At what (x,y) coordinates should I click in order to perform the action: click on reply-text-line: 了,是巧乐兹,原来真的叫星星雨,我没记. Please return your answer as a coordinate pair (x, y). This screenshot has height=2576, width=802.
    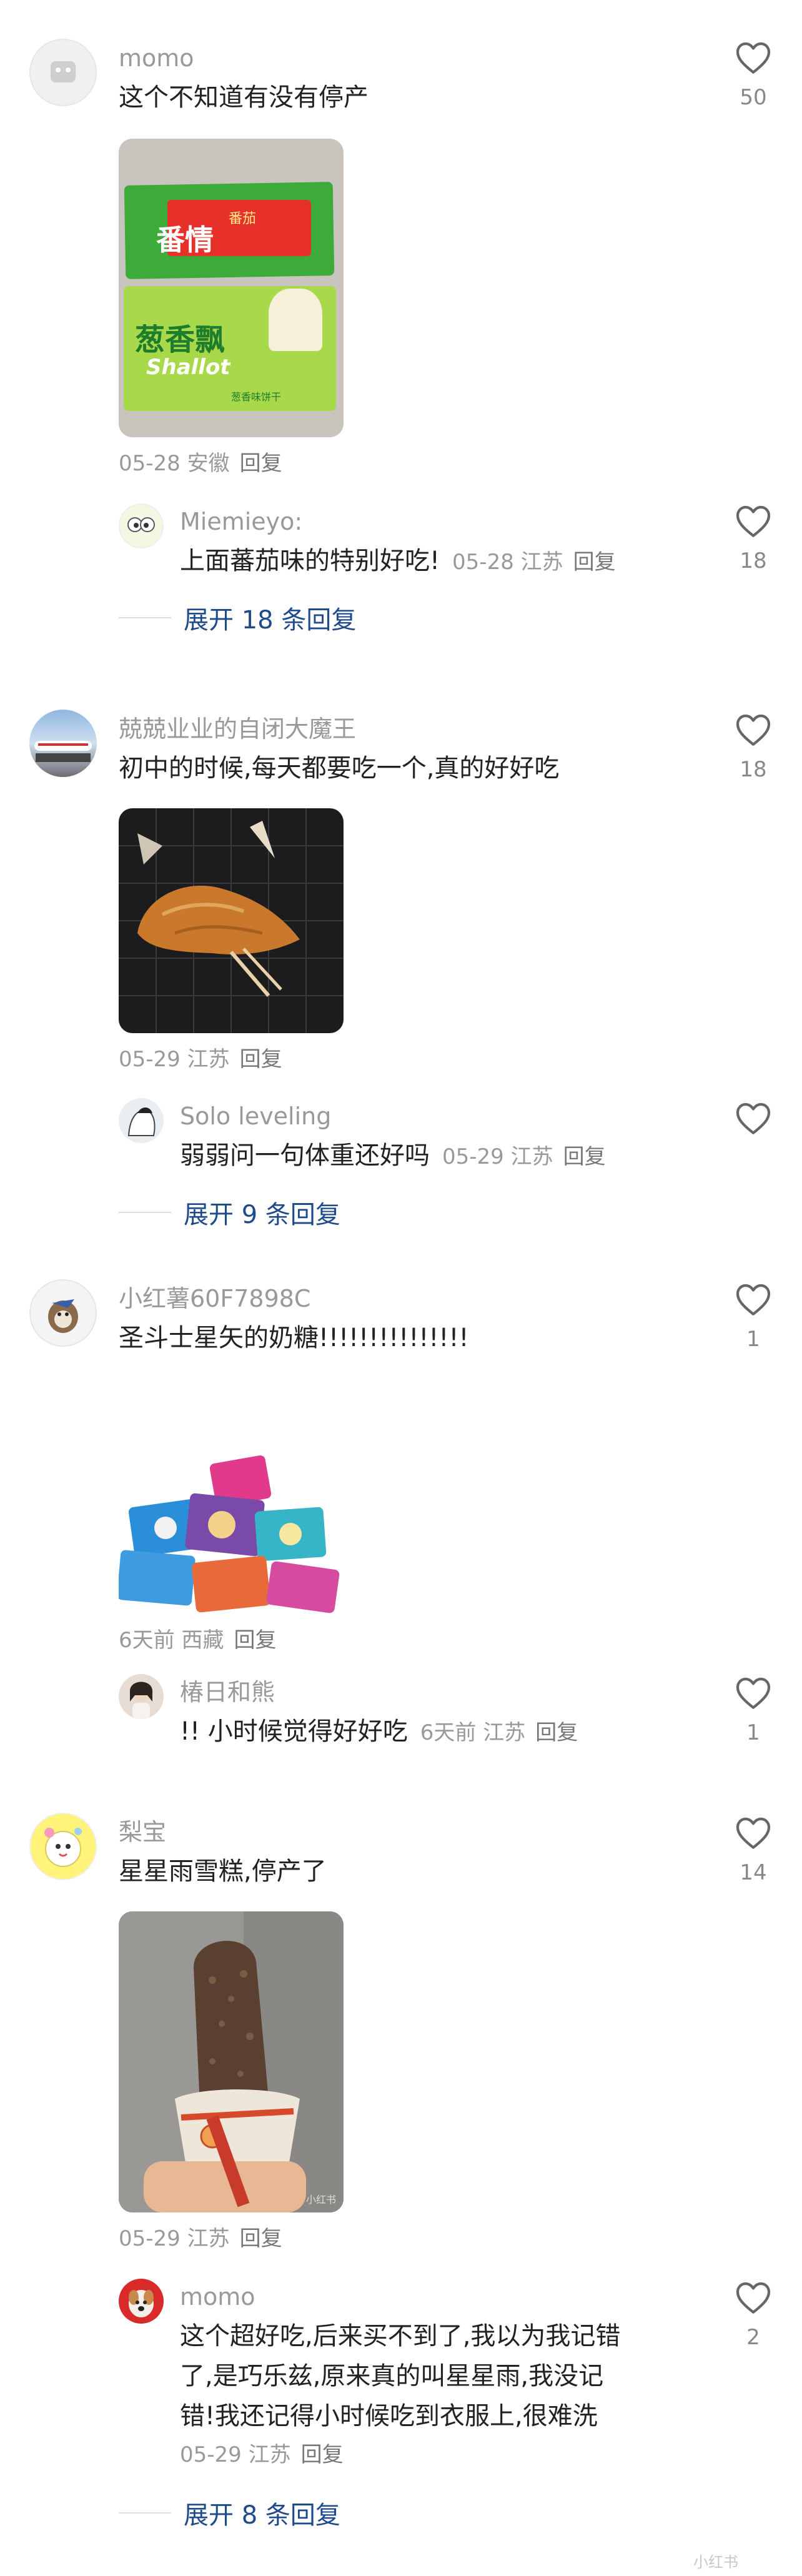
    Looking at the image, I should click on (391, 2376).